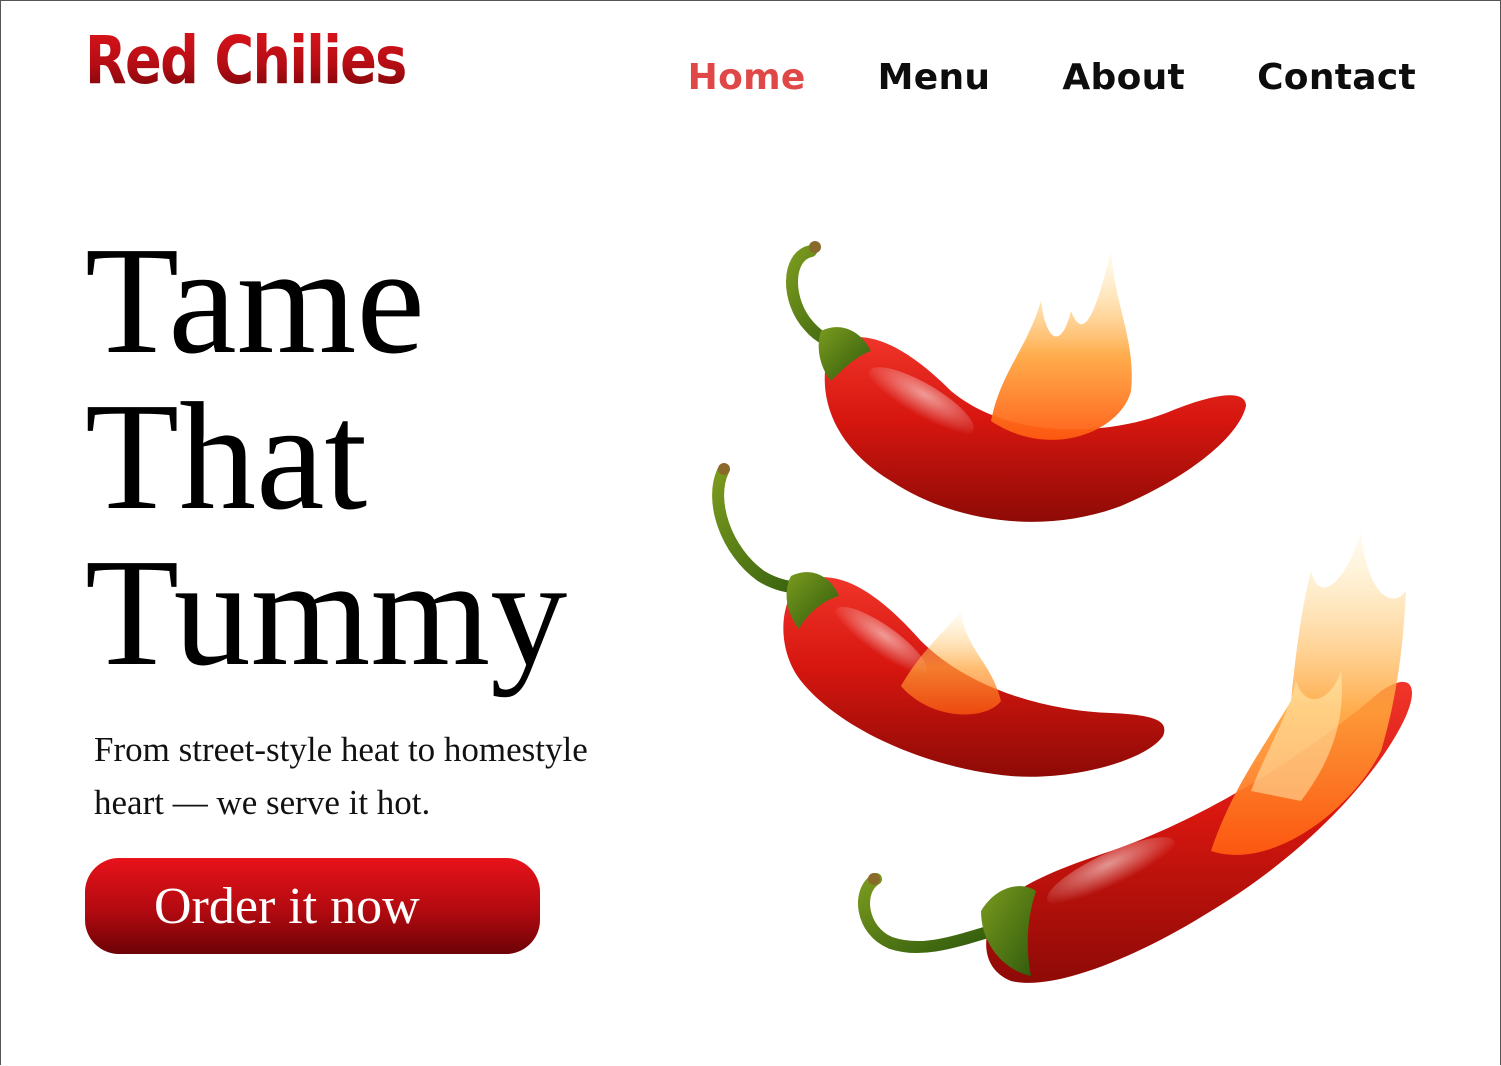  I want to click on nav-link-home: Home, so click(747, 77).